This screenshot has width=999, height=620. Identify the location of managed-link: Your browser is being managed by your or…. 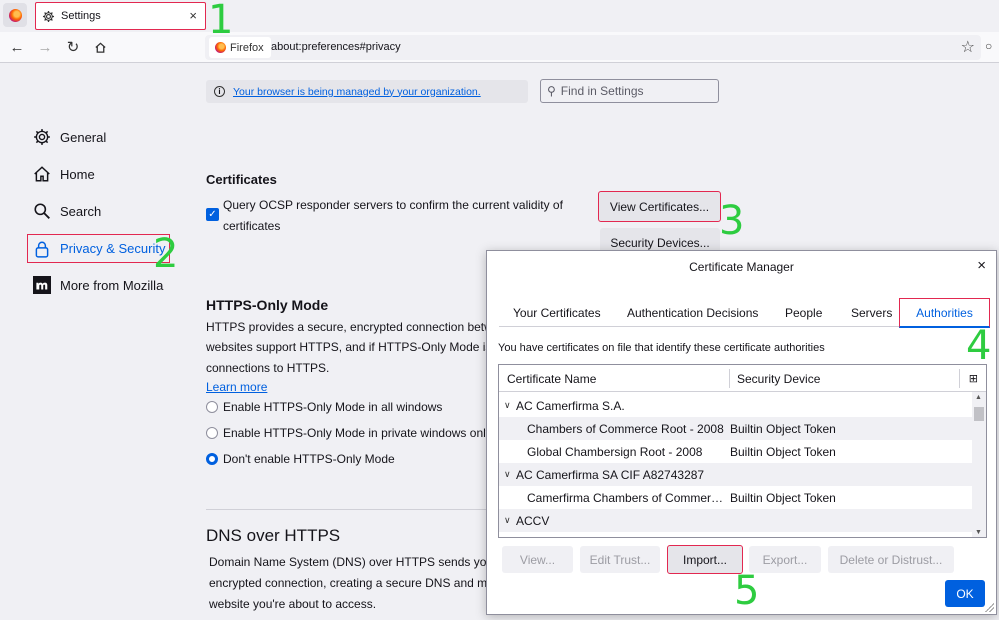
(357, 92).